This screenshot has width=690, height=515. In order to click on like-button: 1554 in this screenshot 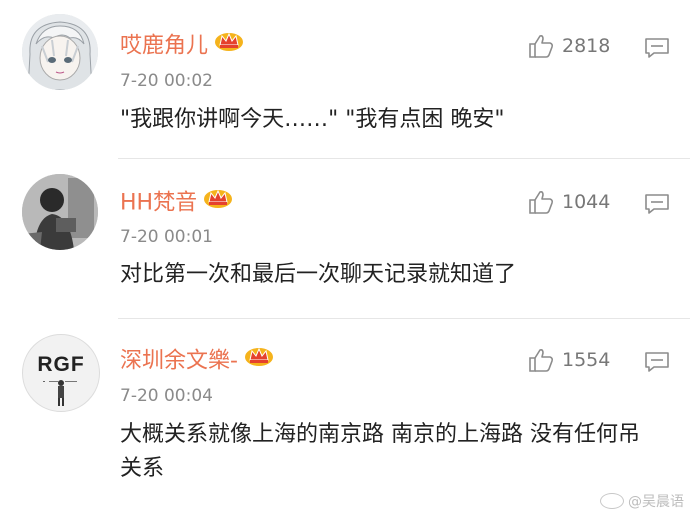, I will do `click(569, 360)`.